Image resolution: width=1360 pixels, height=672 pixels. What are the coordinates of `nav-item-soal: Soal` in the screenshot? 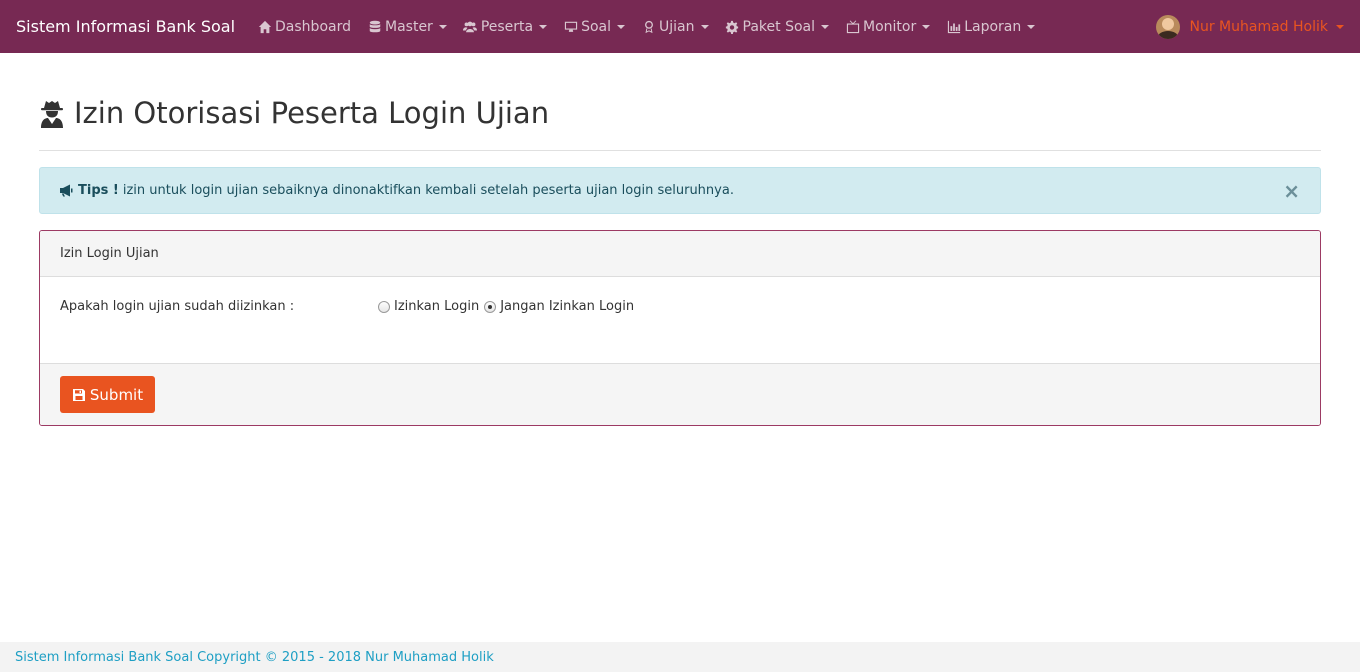 It's located at (594, 26).